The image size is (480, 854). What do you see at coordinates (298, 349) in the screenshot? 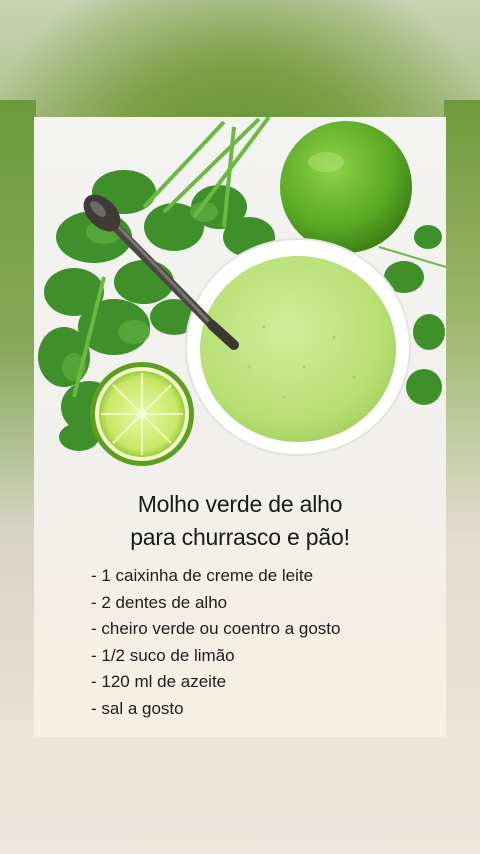
I see `sauce` at bounding box center [298, 349].